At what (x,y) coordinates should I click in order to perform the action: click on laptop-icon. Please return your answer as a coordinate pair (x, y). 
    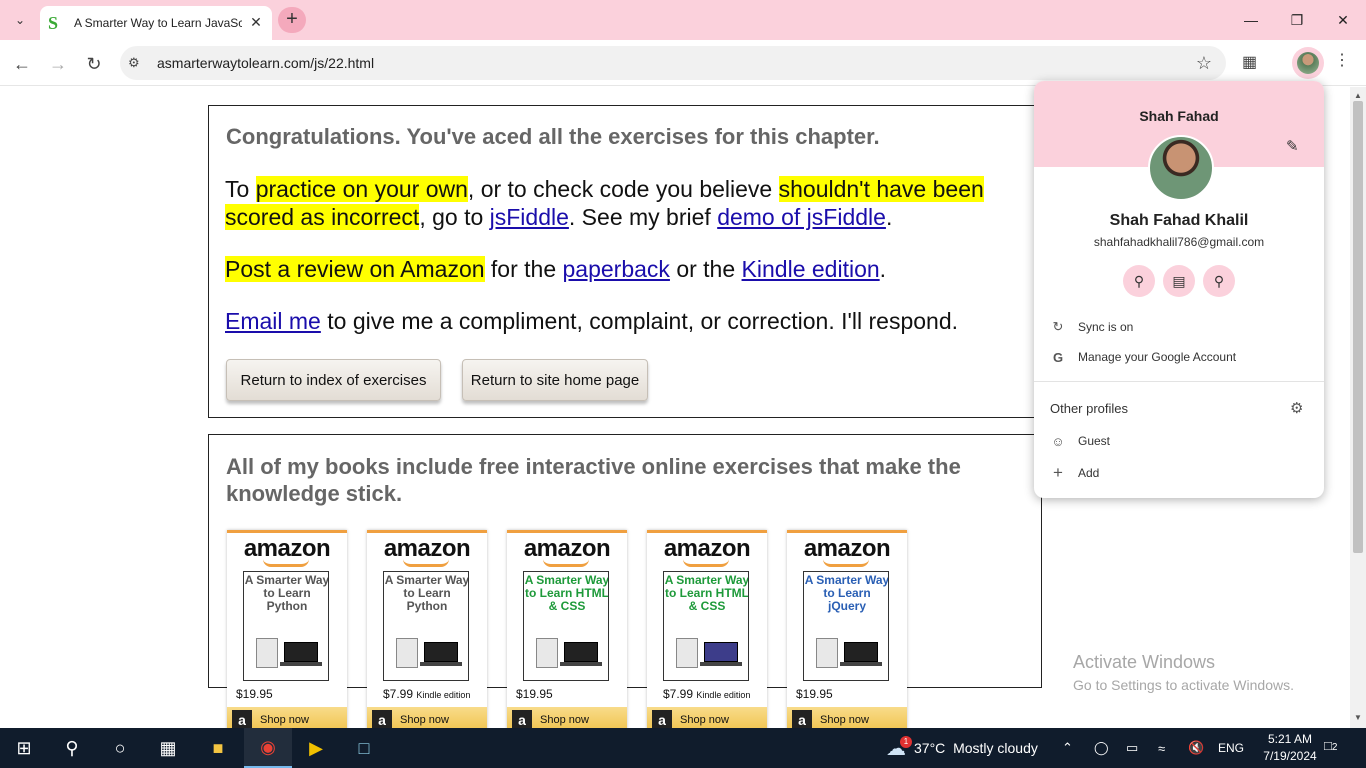
    Looking at the image, I should click on (861, 652).